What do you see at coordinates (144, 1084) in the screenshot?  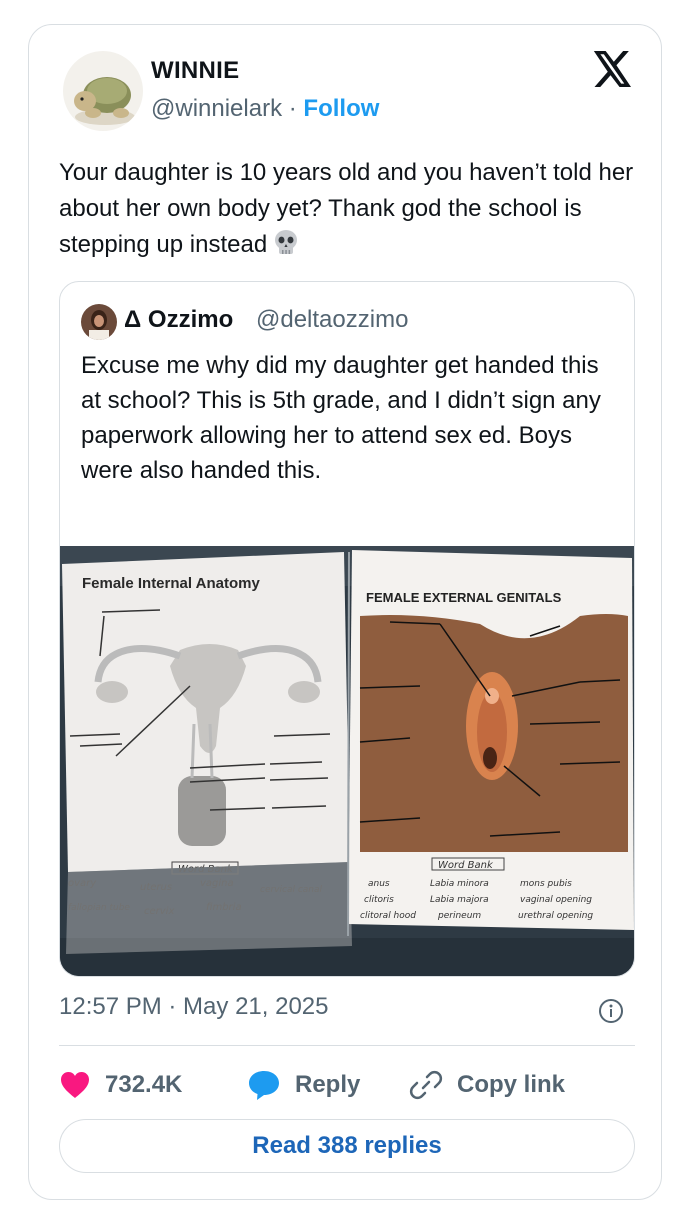 I see `like-count: 732.4K` at bounding box center [144, 1084].